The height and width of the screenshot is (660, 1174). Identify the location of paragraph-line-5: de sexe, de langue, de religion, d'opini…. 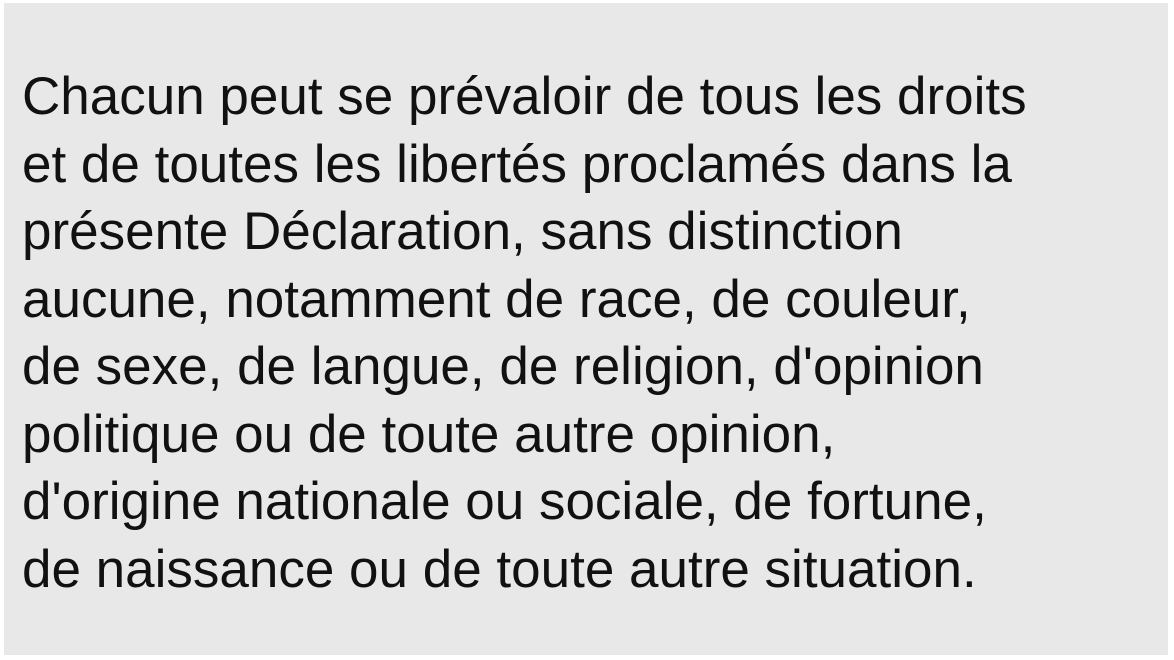
(503, 366).